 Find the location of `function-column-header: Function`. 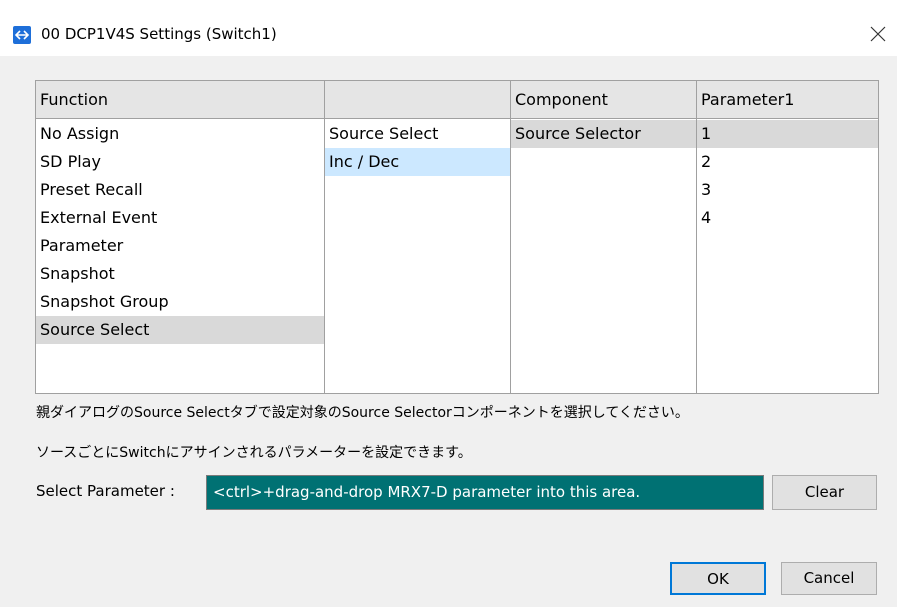

function-column-header: Function is located at coordinates (180, 100).